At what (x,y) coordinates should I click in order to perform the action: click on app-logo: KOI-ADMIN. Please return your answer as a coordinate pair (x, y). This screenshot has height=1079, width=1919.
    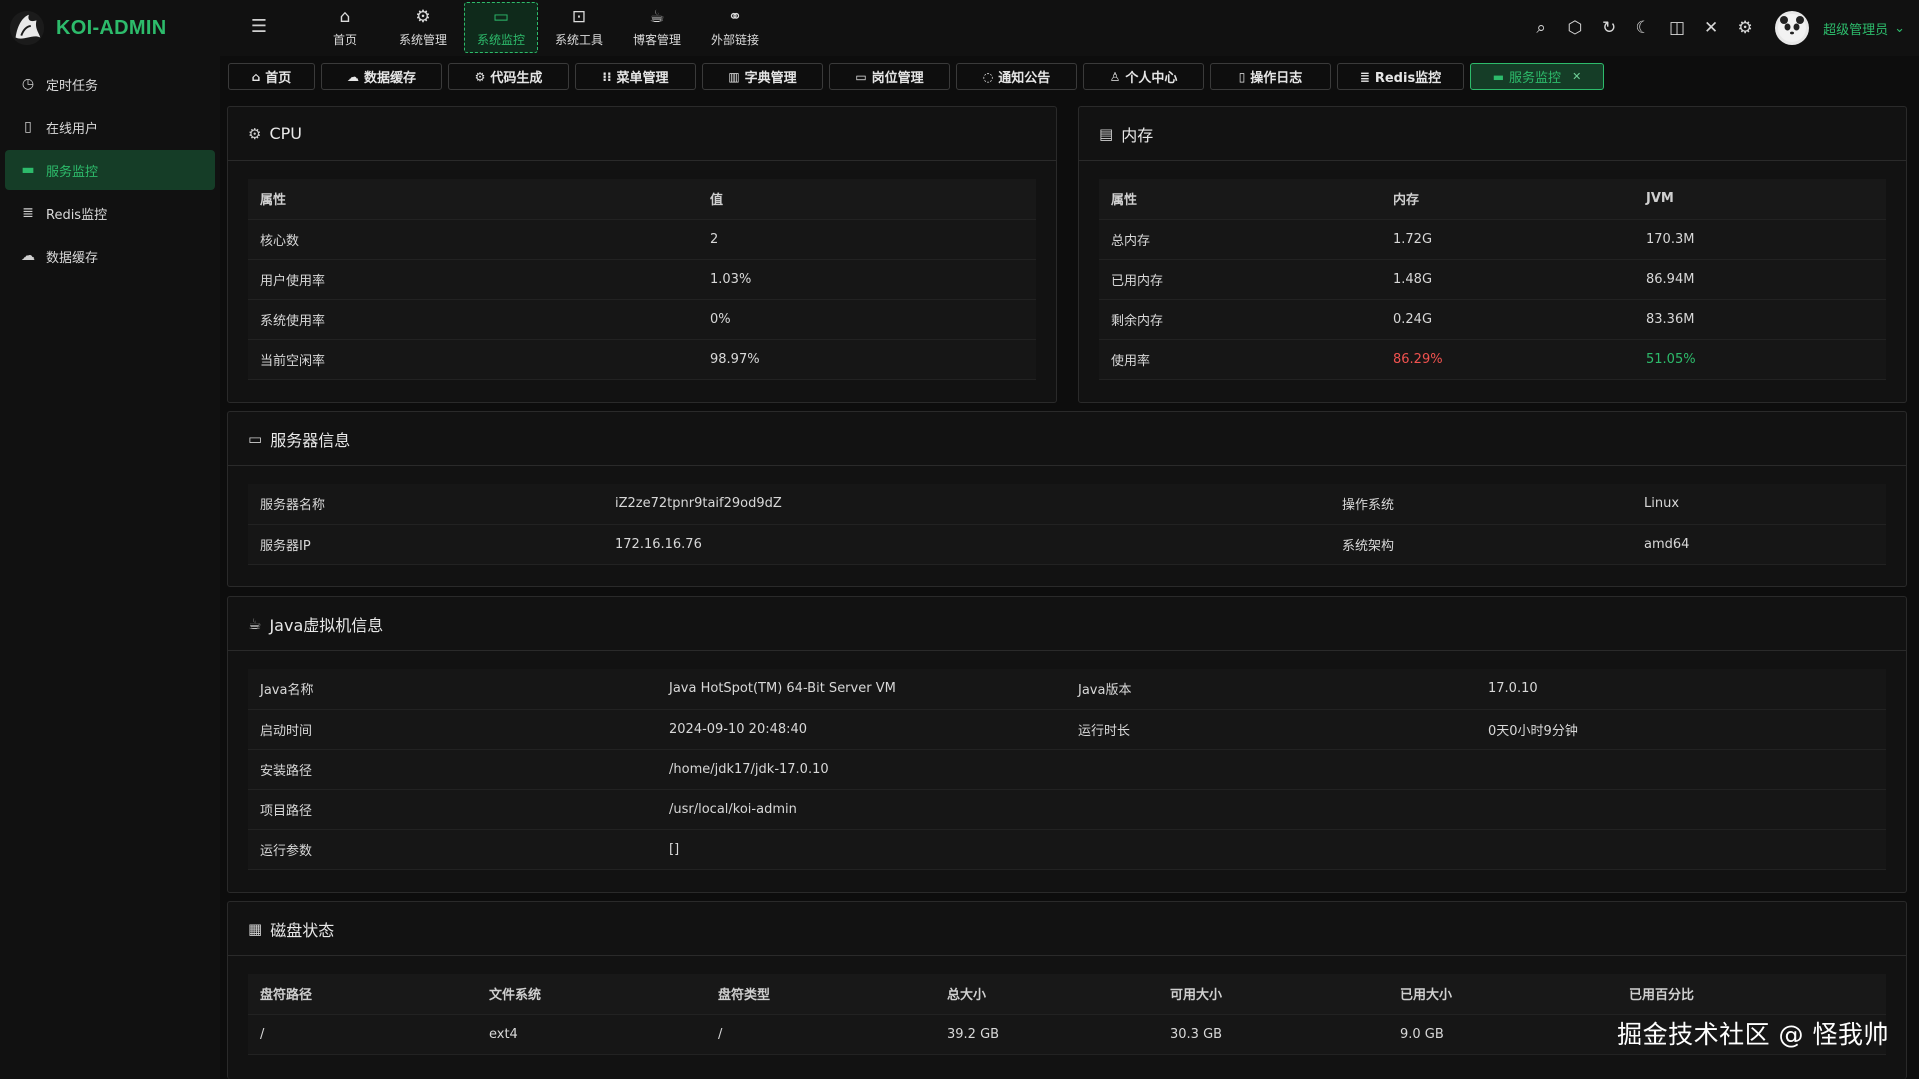
    Looking at the image, I should click on (87, 28).